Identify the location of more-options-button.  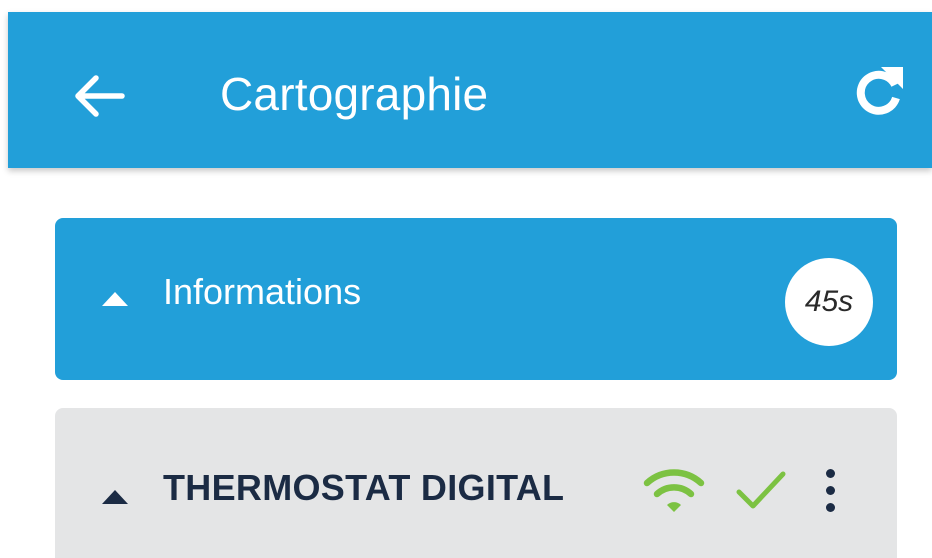
(830, 490).